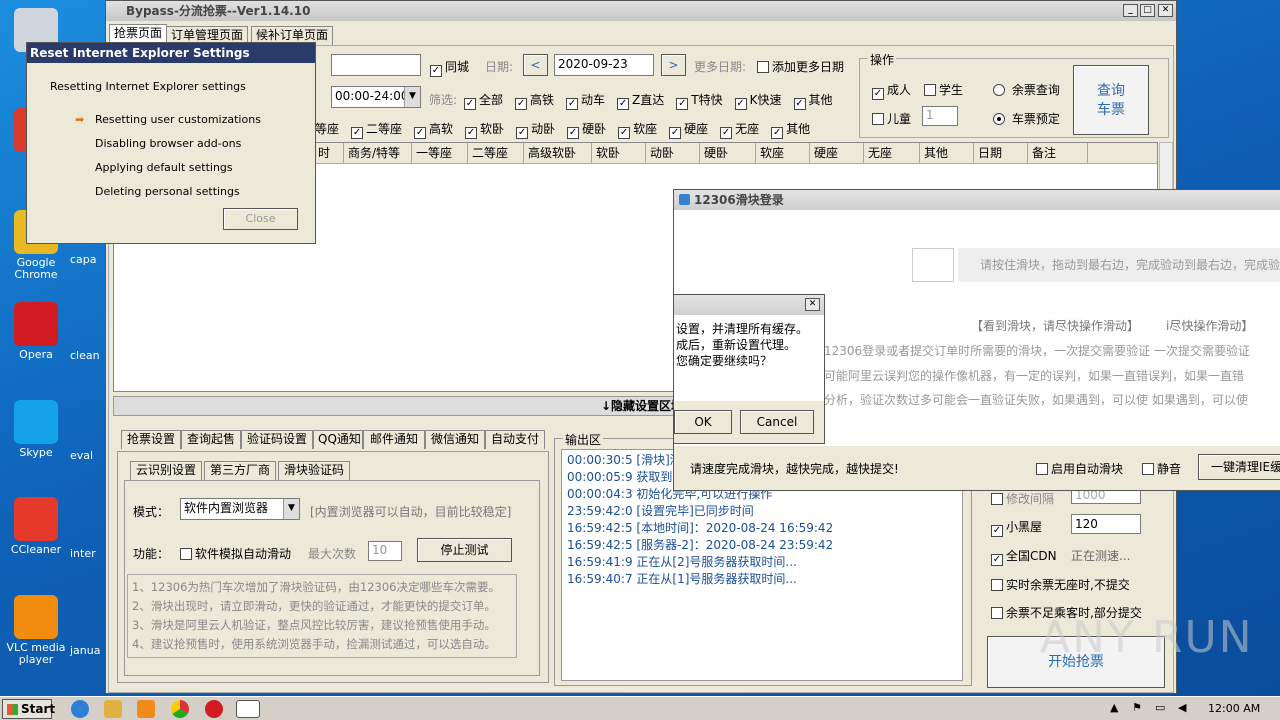 The image size is (1280, 720). What do you see at coordinates (440, 153) in the screenshot?
I see `column-header: 一等座` at bounding box center [440, 153].